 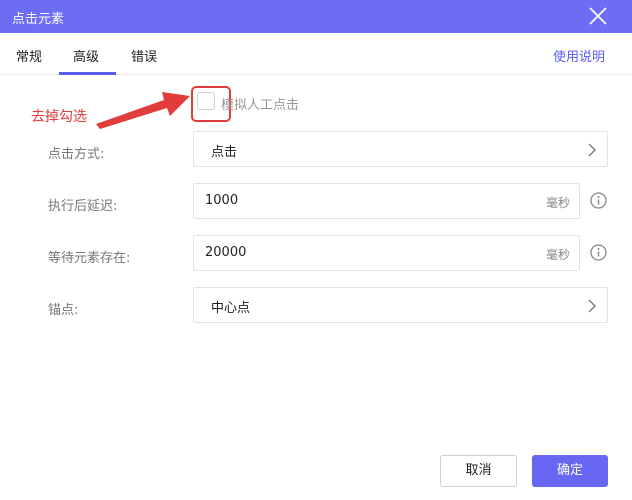 I want to click on anchor-label: 锚点:, so click(x=63, y=310).